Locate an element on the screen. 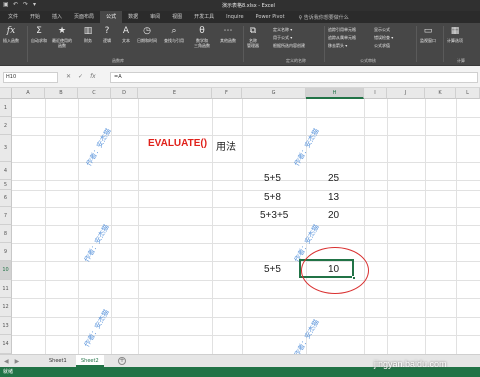  next-sheet-icon: ▶ is located at coordinates (17, 361).